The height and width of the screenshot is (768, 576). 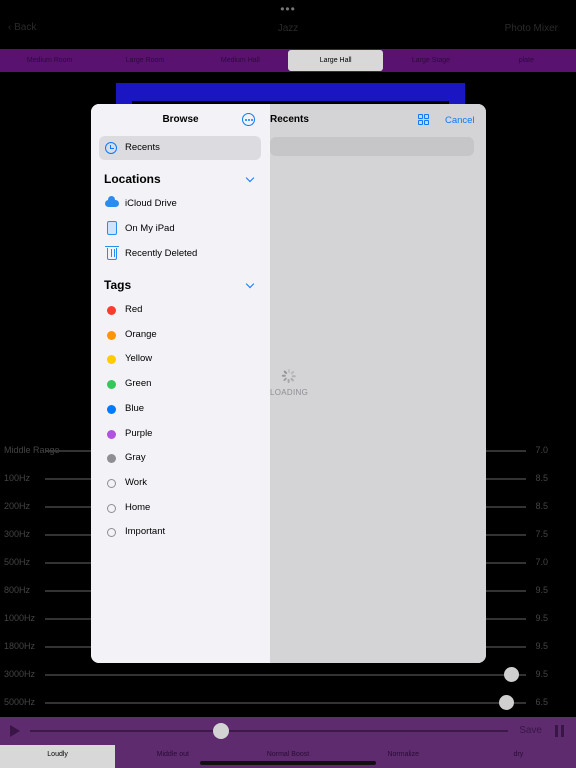 What do you see at coordinates (180, 148) in the screenshot?
I see `sidebar-item-recents: Recents` at bounding box center [180, 148].